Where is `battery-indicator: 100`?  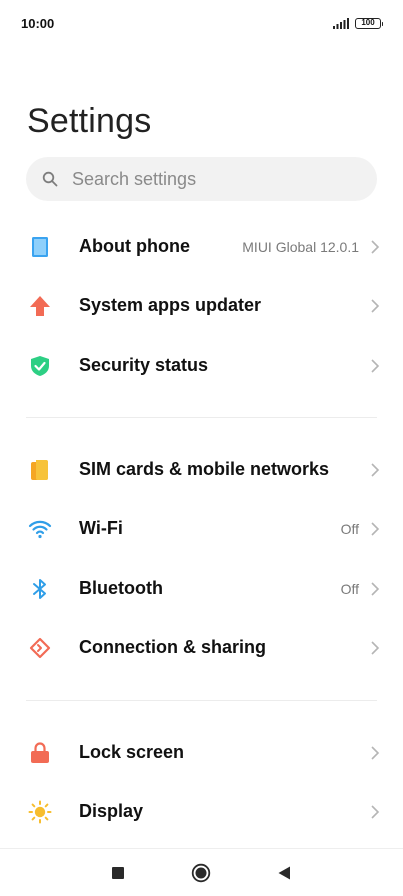
battery-indicator: 100 is located at coordinates (369, 23).